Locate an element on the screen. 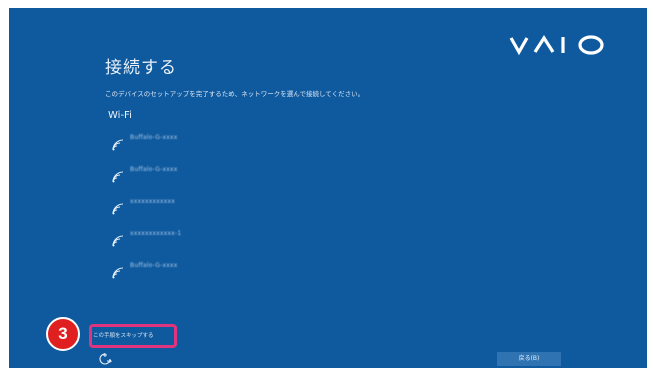 The image size is (656, 374). vaio-logo is located at coordinates (556, 45).